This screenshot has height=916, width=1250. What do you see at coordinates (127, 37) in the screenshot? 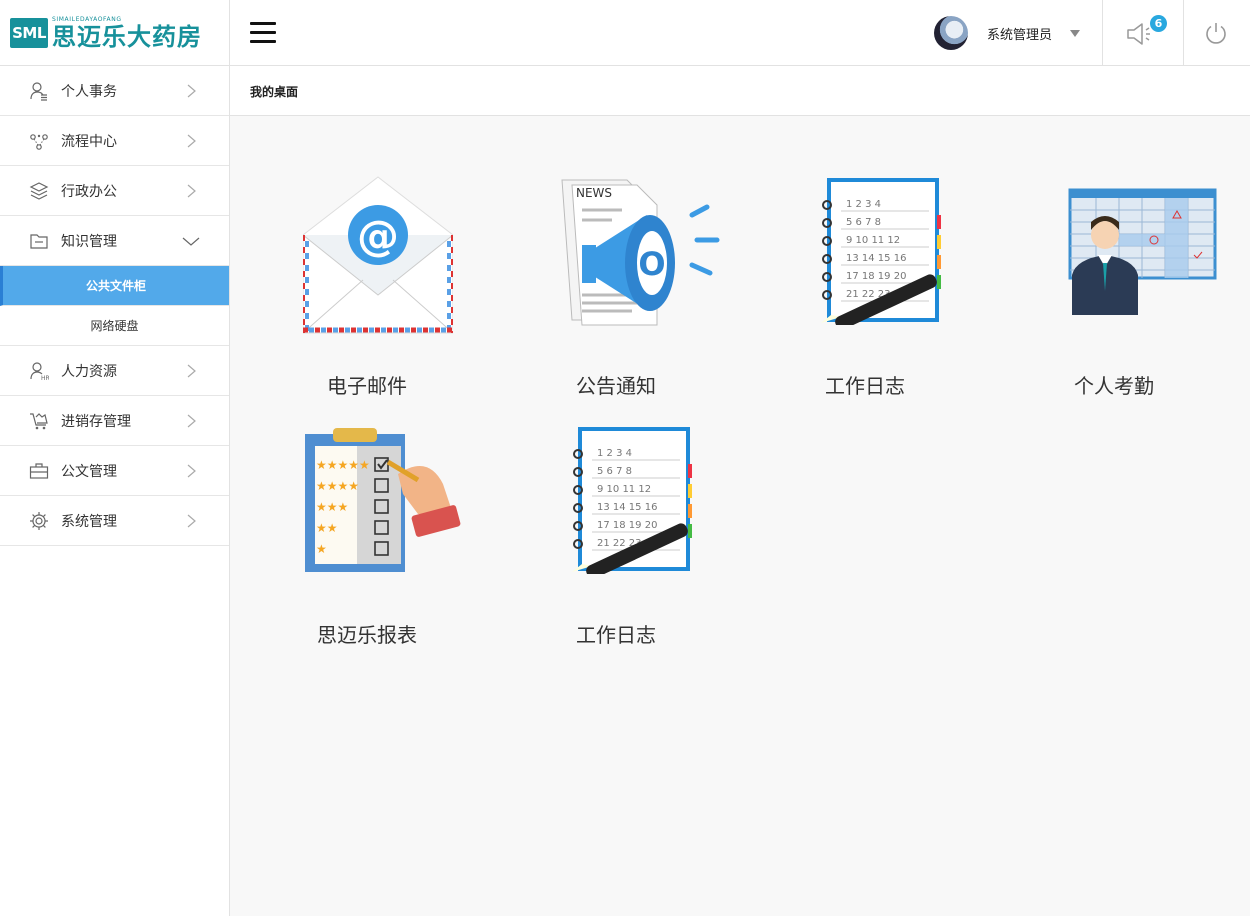
I see `logo-text: 思迈乐大药房` at bounding box center [127, 37].